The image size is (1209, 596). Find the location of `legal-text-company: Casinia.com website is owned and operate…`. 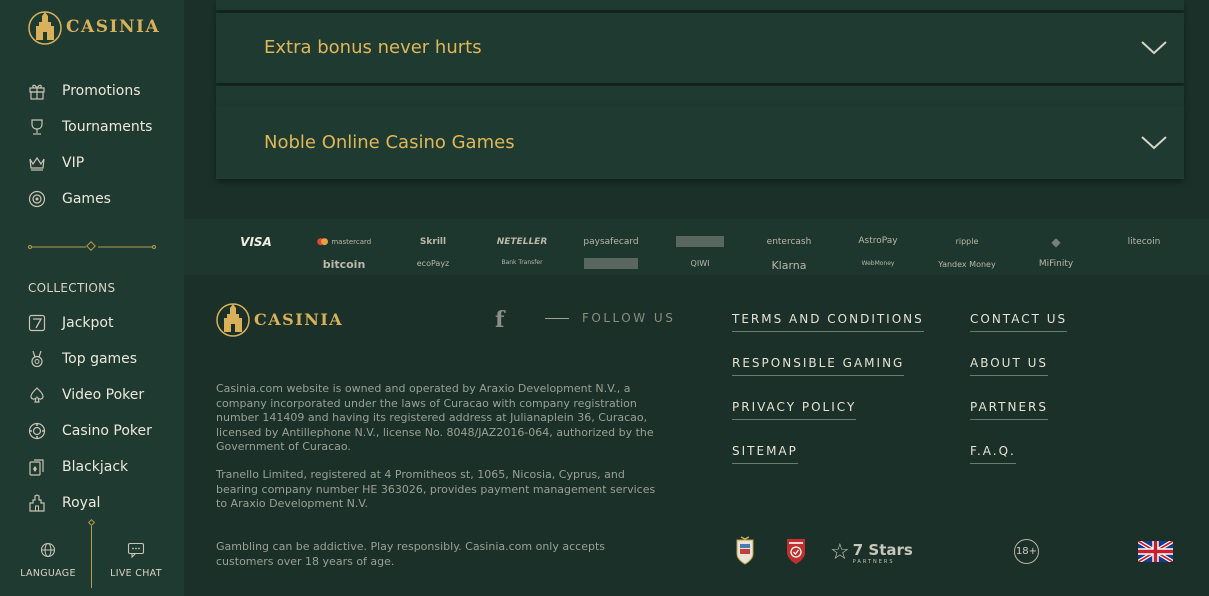

legal-text-company: Casinia.com website is owned and operate… is located at coordinates (435, 417).